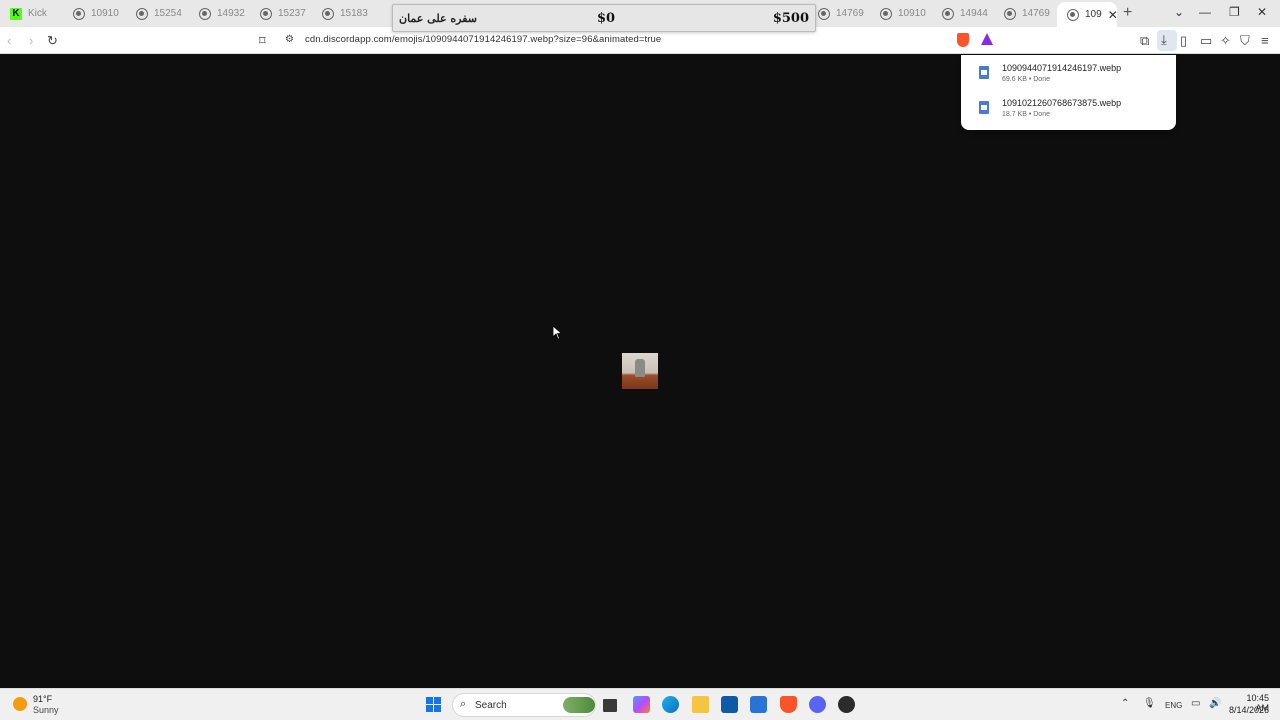  What do you see at coordinates (729, 704) in the screenshot?
I see `store-icon` at bounding box center [729, 704].